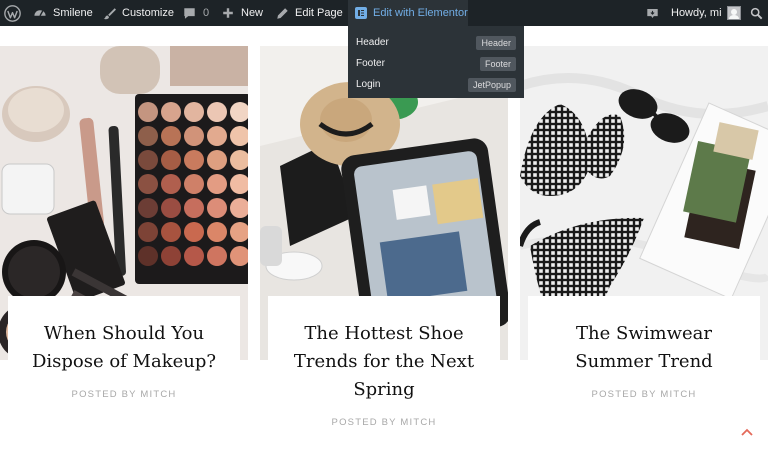 The height and width of the screenshot is (456, 768). I want to click on comment-icon, so click(189, 13).